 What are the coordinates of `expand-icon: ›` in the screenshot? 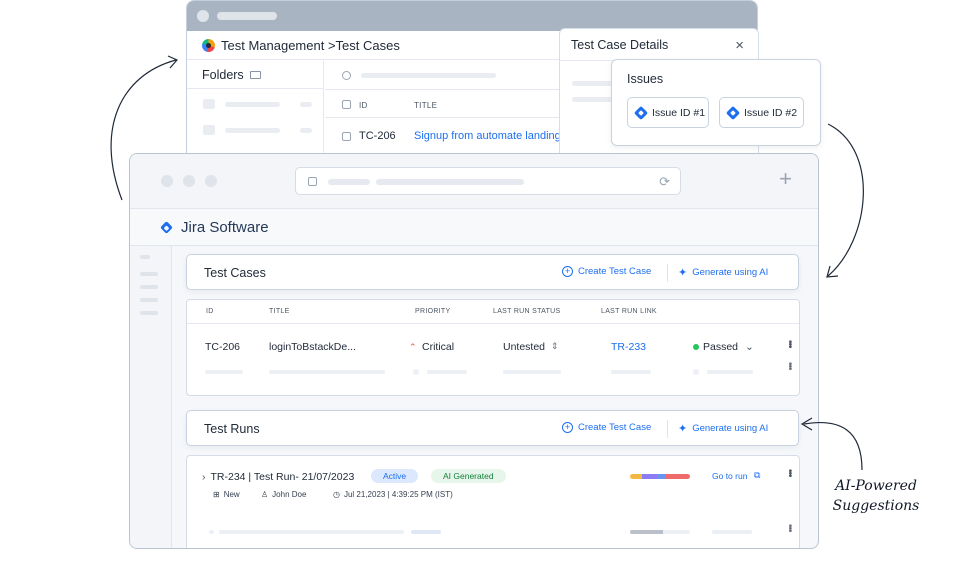 It's located at (204, 477).